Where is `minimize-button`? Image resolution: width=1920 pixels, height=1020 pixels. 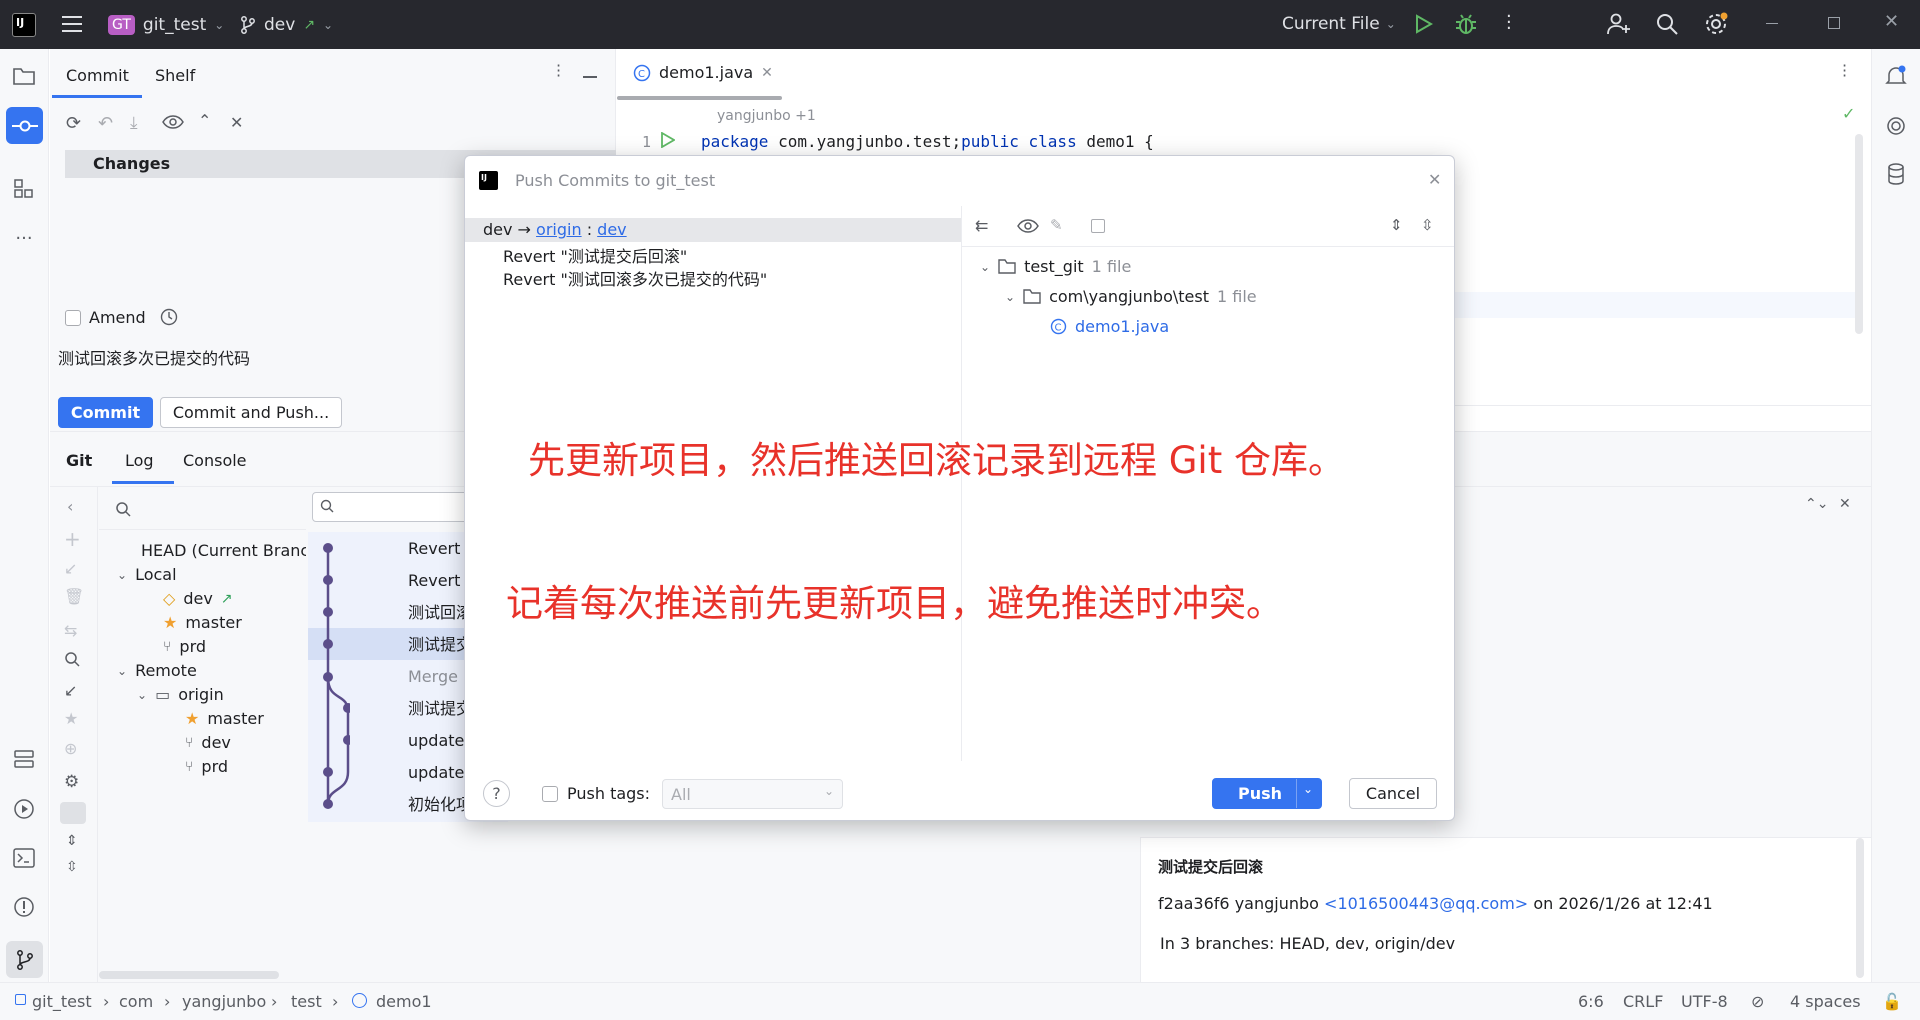
minimize-button is located at coordinates (1772, 23).